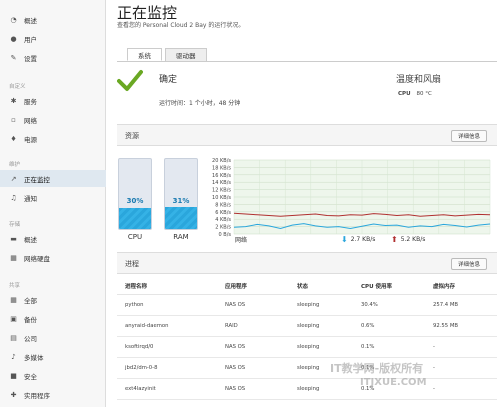 The height and width of the screenshot is (407, 500). Describe the element at coordinates (30, 338) in the screenshot. I see `sidebar-item-label: 公司` at that location.